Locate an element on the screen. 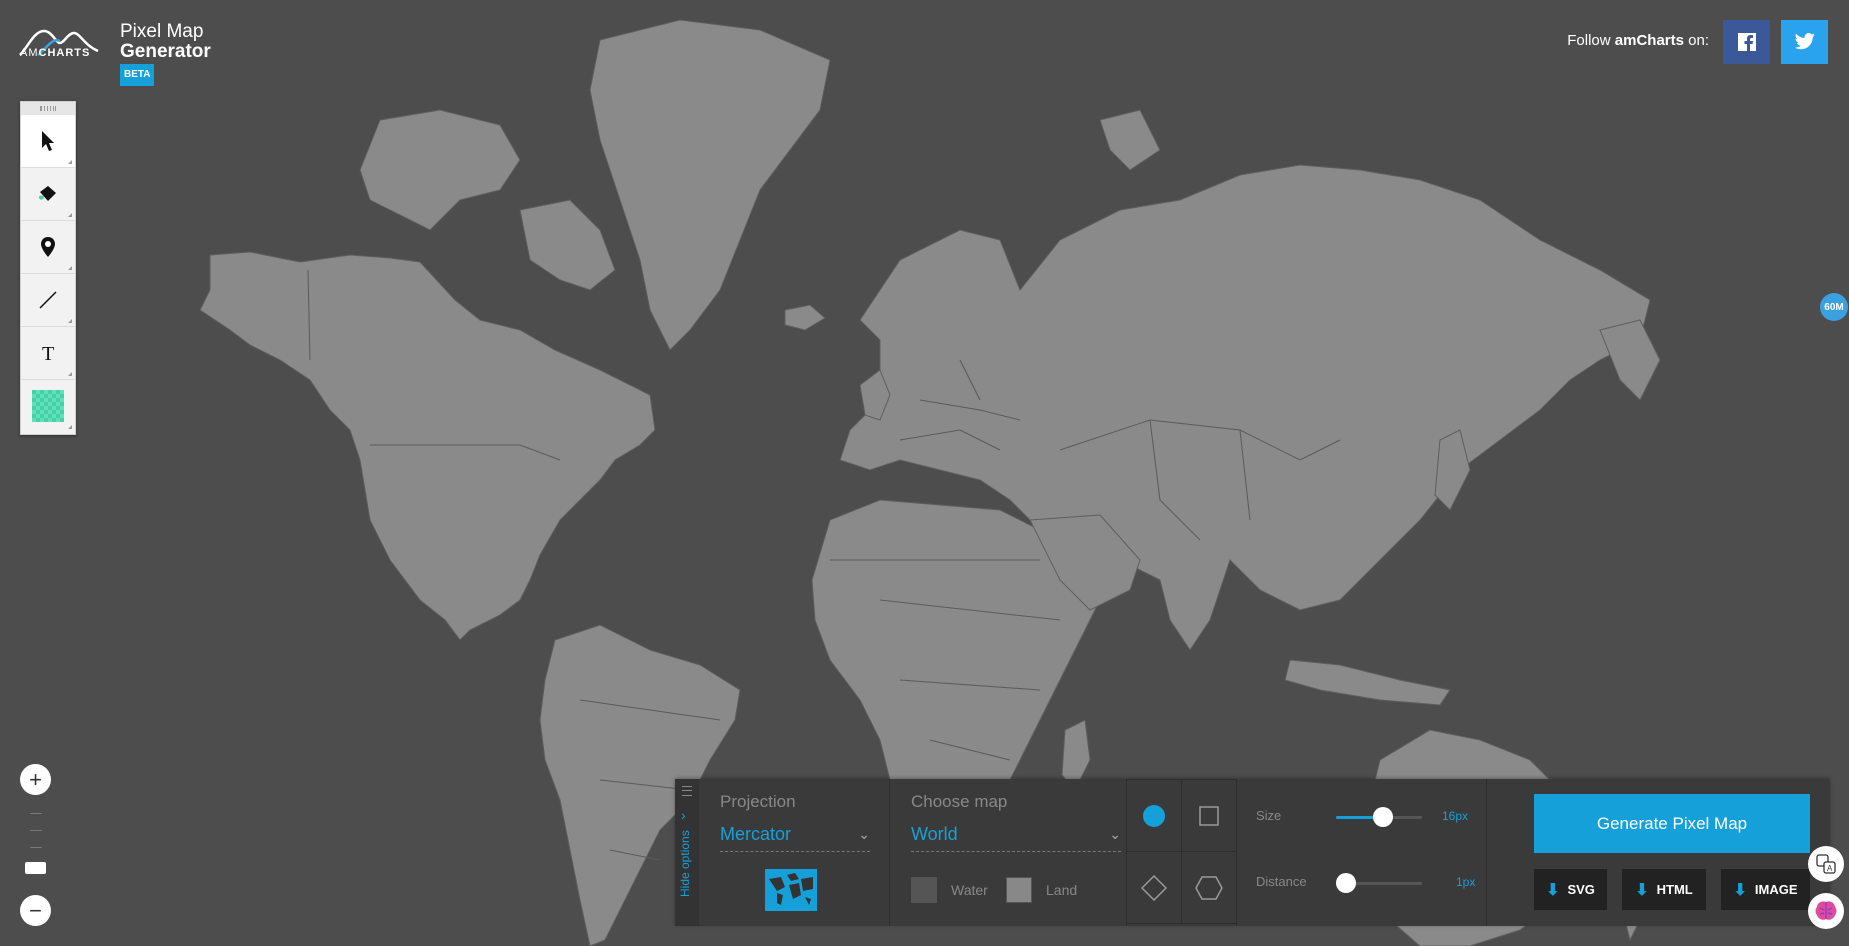 The image size is (1849, 946). title-line-2: Generator is located at coordinates (165, 51).